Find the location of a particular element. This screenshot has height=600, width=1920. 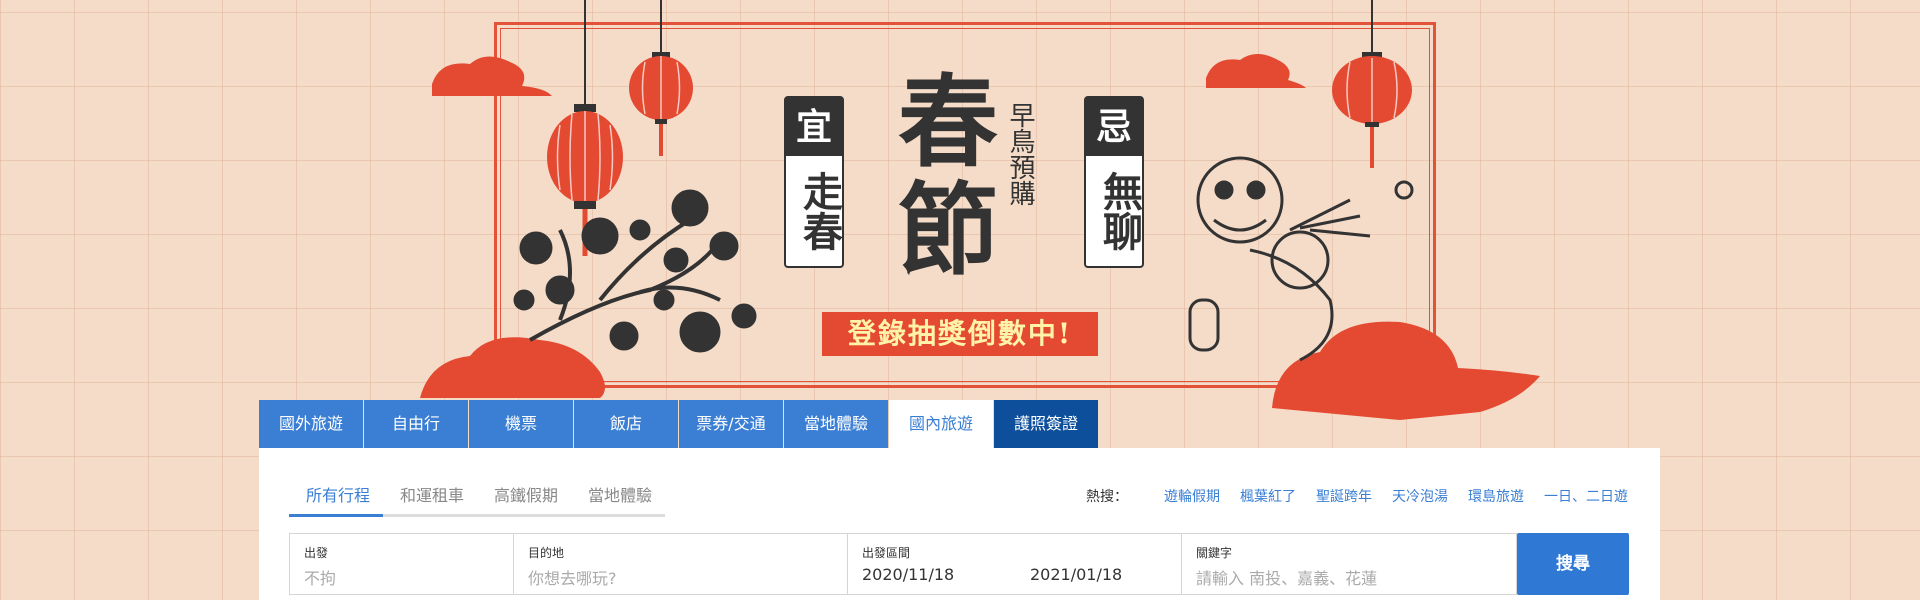

tab-free-travel: 自由行 is located at coordinates (416, 424).